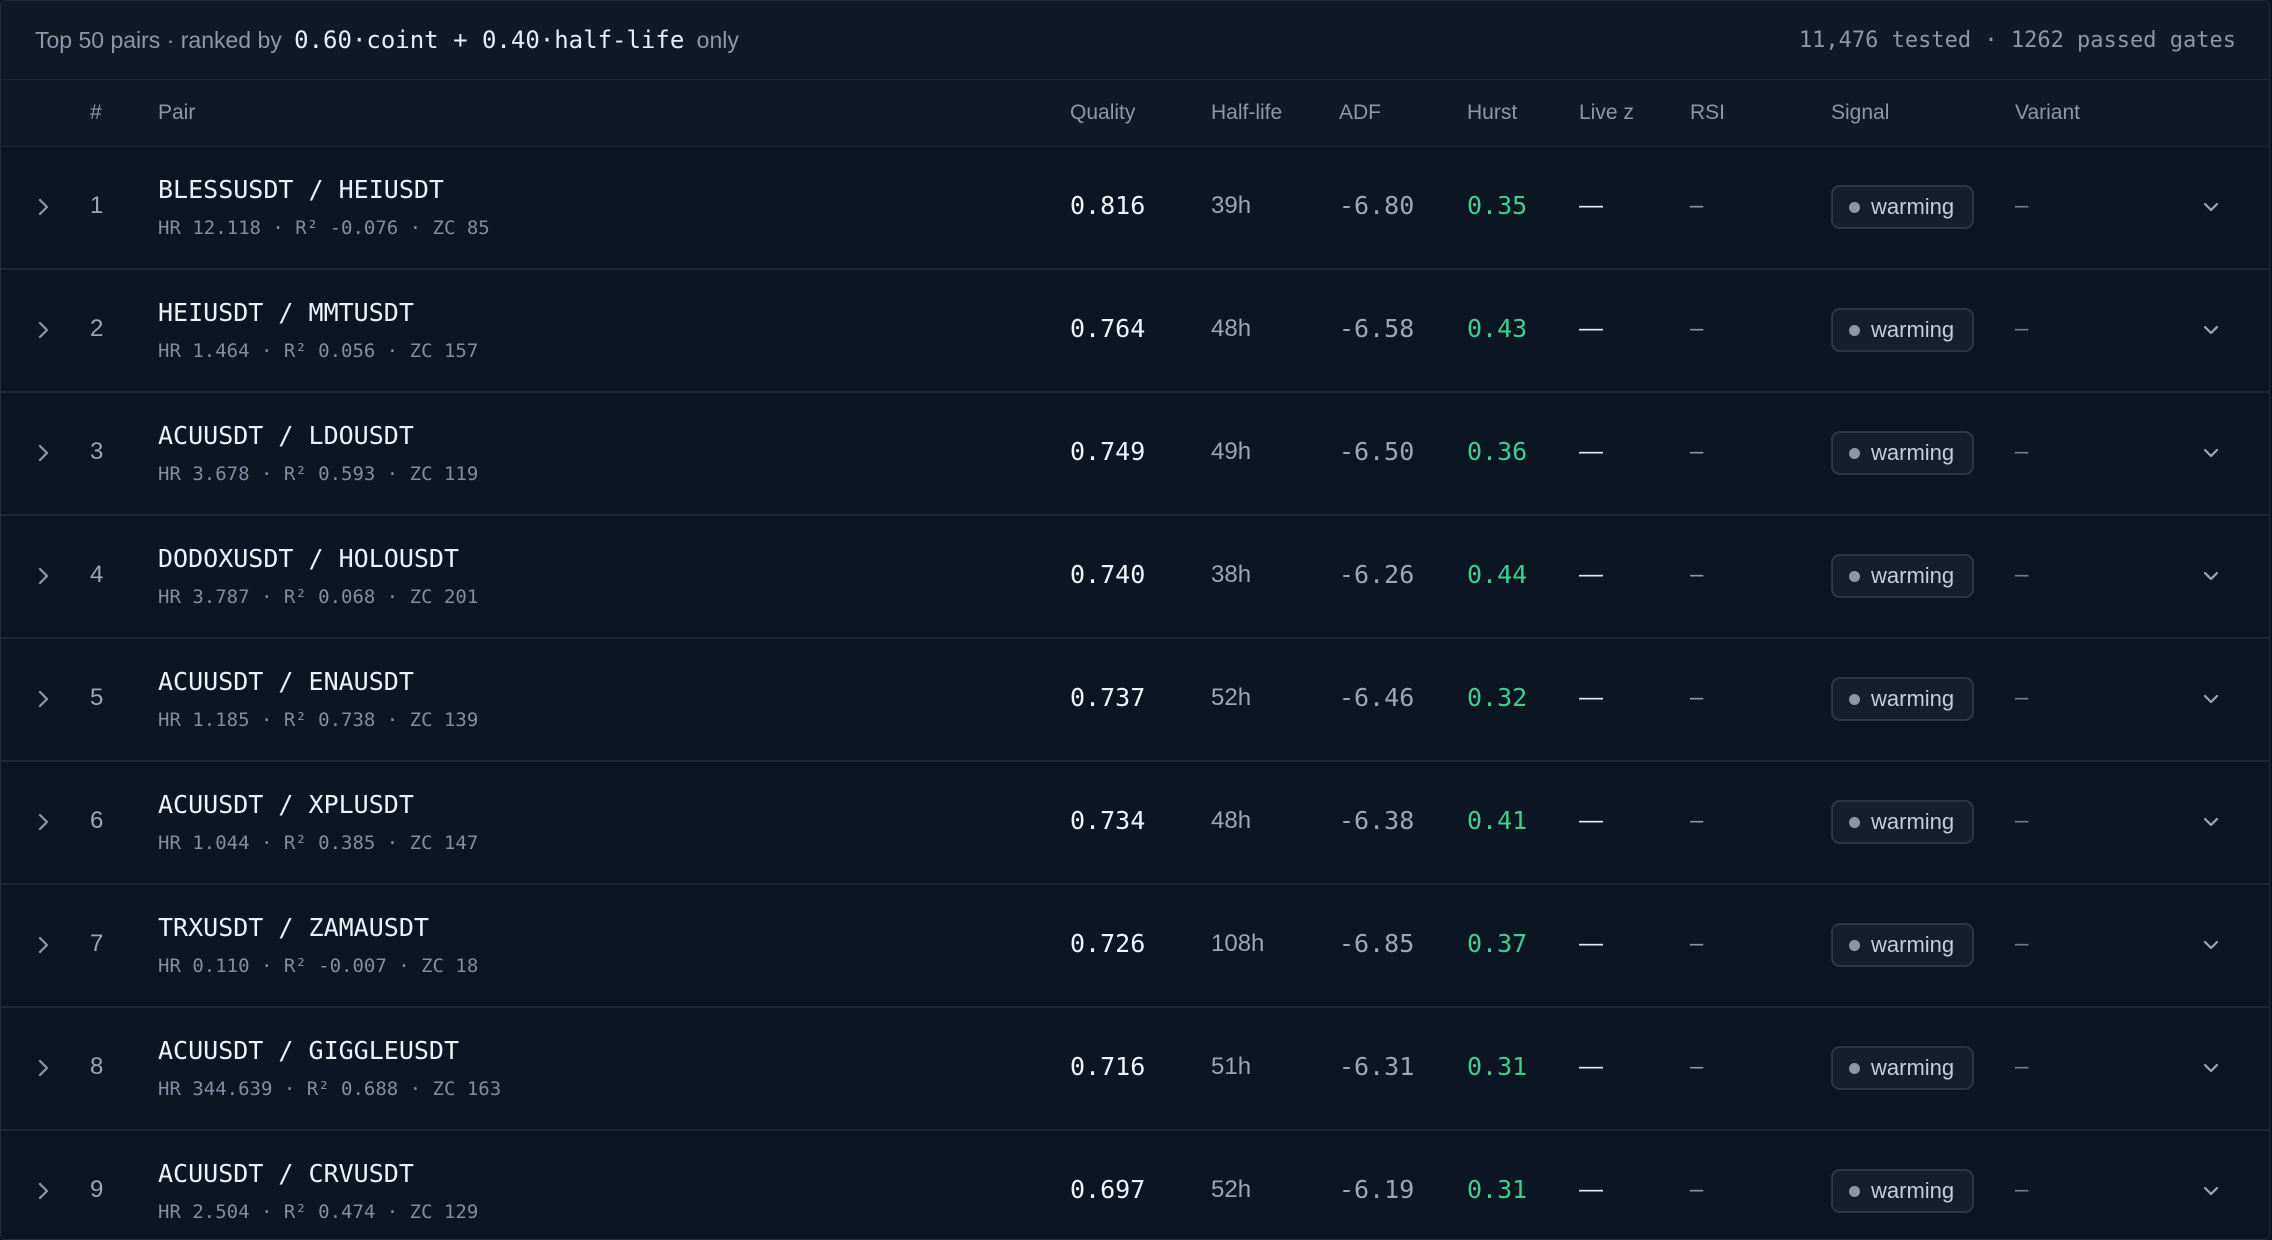  Describe the element at coordinates (1497, 697) in the screenshot. I see `hurst-value: 0.32` at that location.